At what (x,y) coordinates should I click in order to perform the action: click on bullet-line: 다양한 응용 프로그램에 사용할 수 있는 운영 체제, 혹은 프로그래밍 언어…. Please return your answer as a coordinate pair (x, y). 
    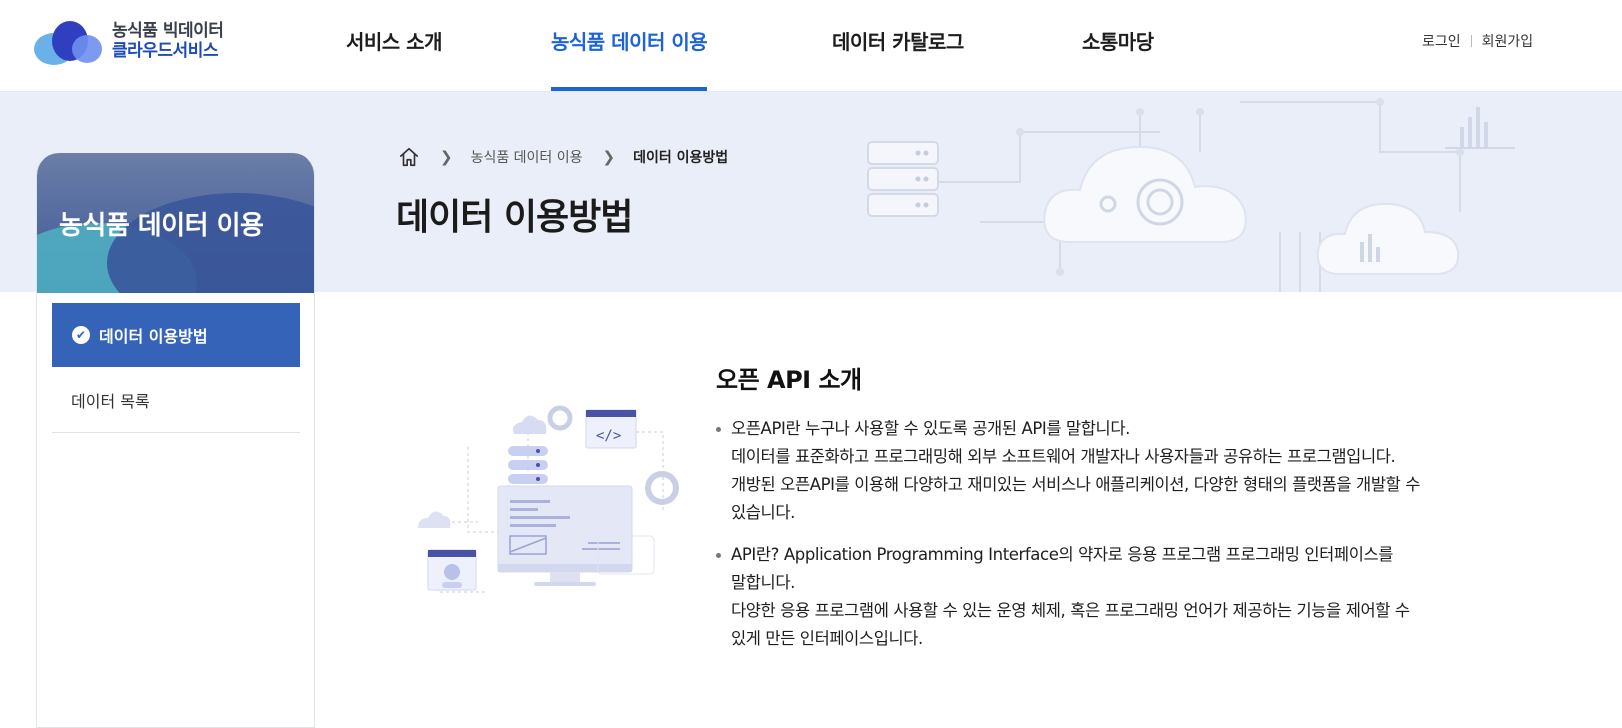
    Looking at the image, I should click on (1070, 610).